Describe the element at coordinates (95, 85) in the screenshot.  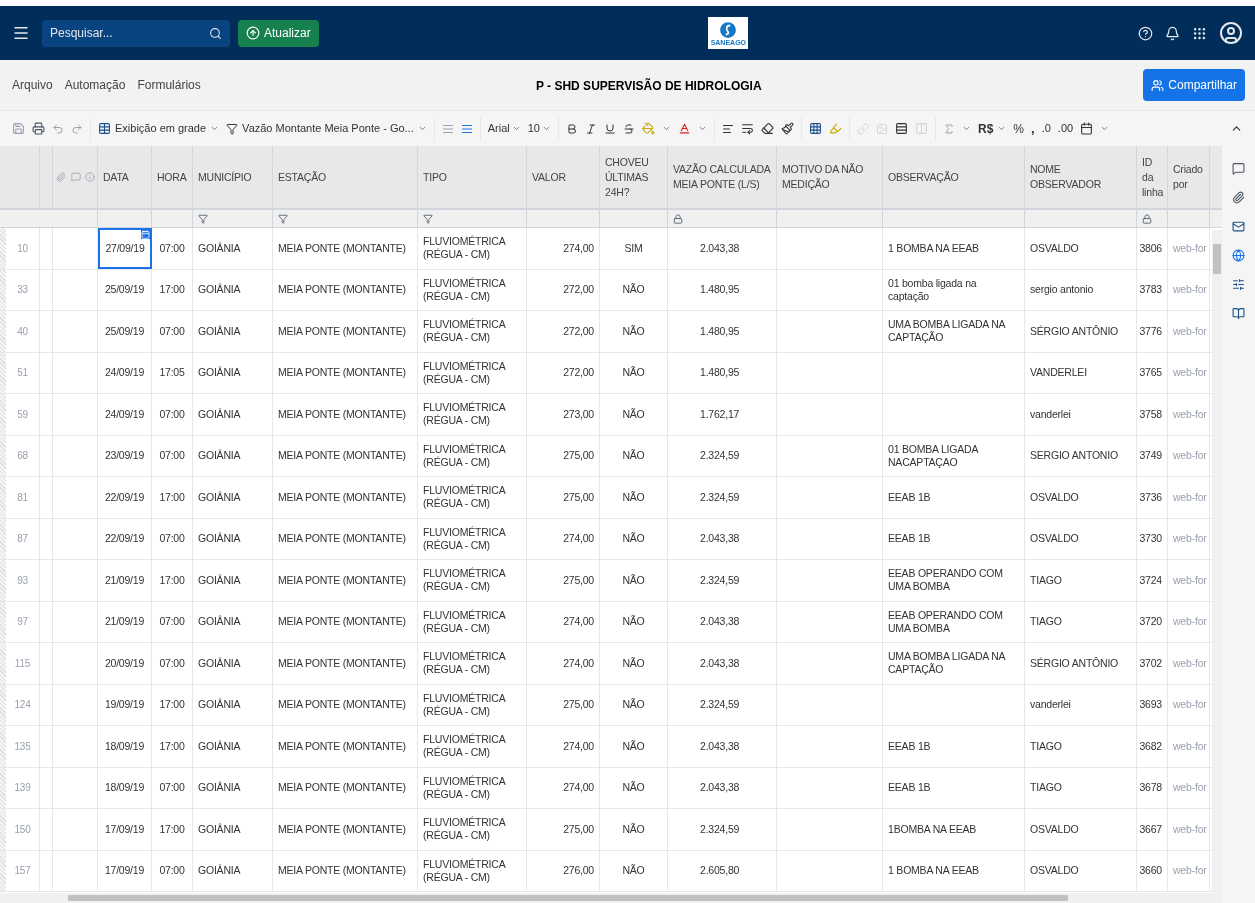
I see `menu-item: Automação` at that location.